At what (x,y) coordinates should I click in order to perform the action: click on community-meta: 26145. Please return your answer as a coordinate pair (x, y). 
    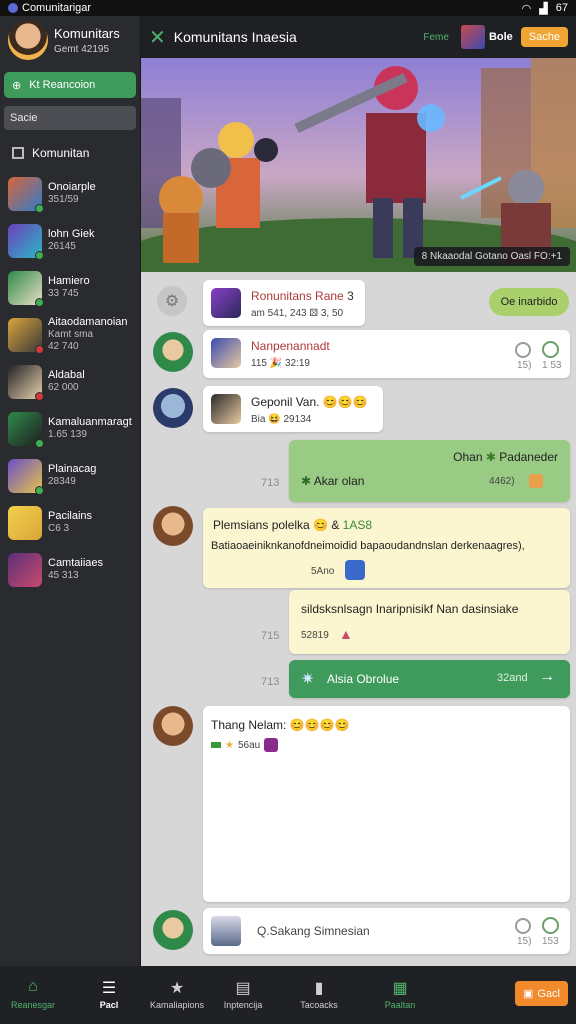
    Looking at the image, I should click on (62, 246).